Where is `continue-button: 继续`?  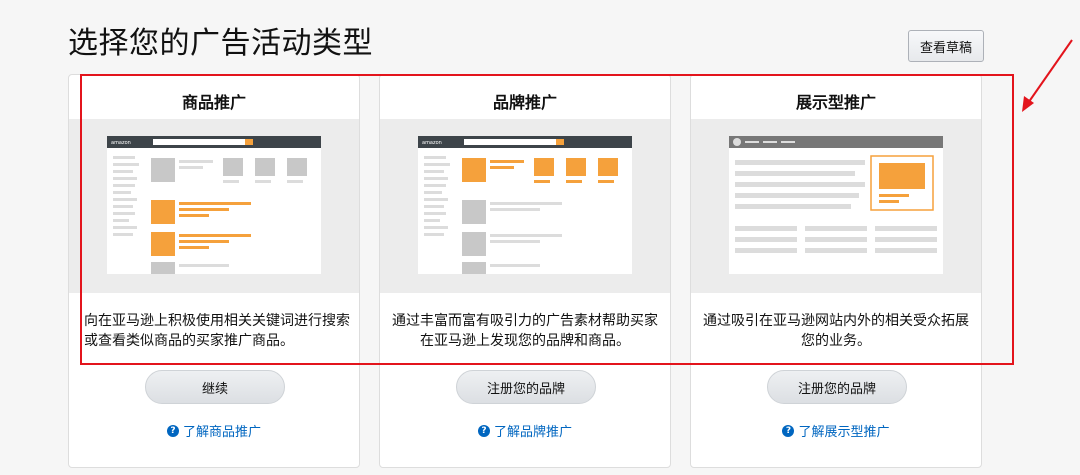
continue-button: 继续 is located at coordinates (215, 387).